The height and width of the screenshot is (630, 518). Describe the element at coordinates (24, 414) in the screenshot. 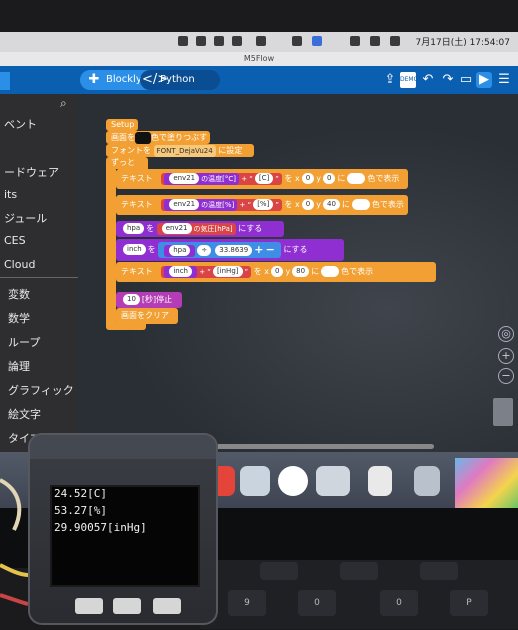

I see `sidebar-item: 絵文字` at that location.